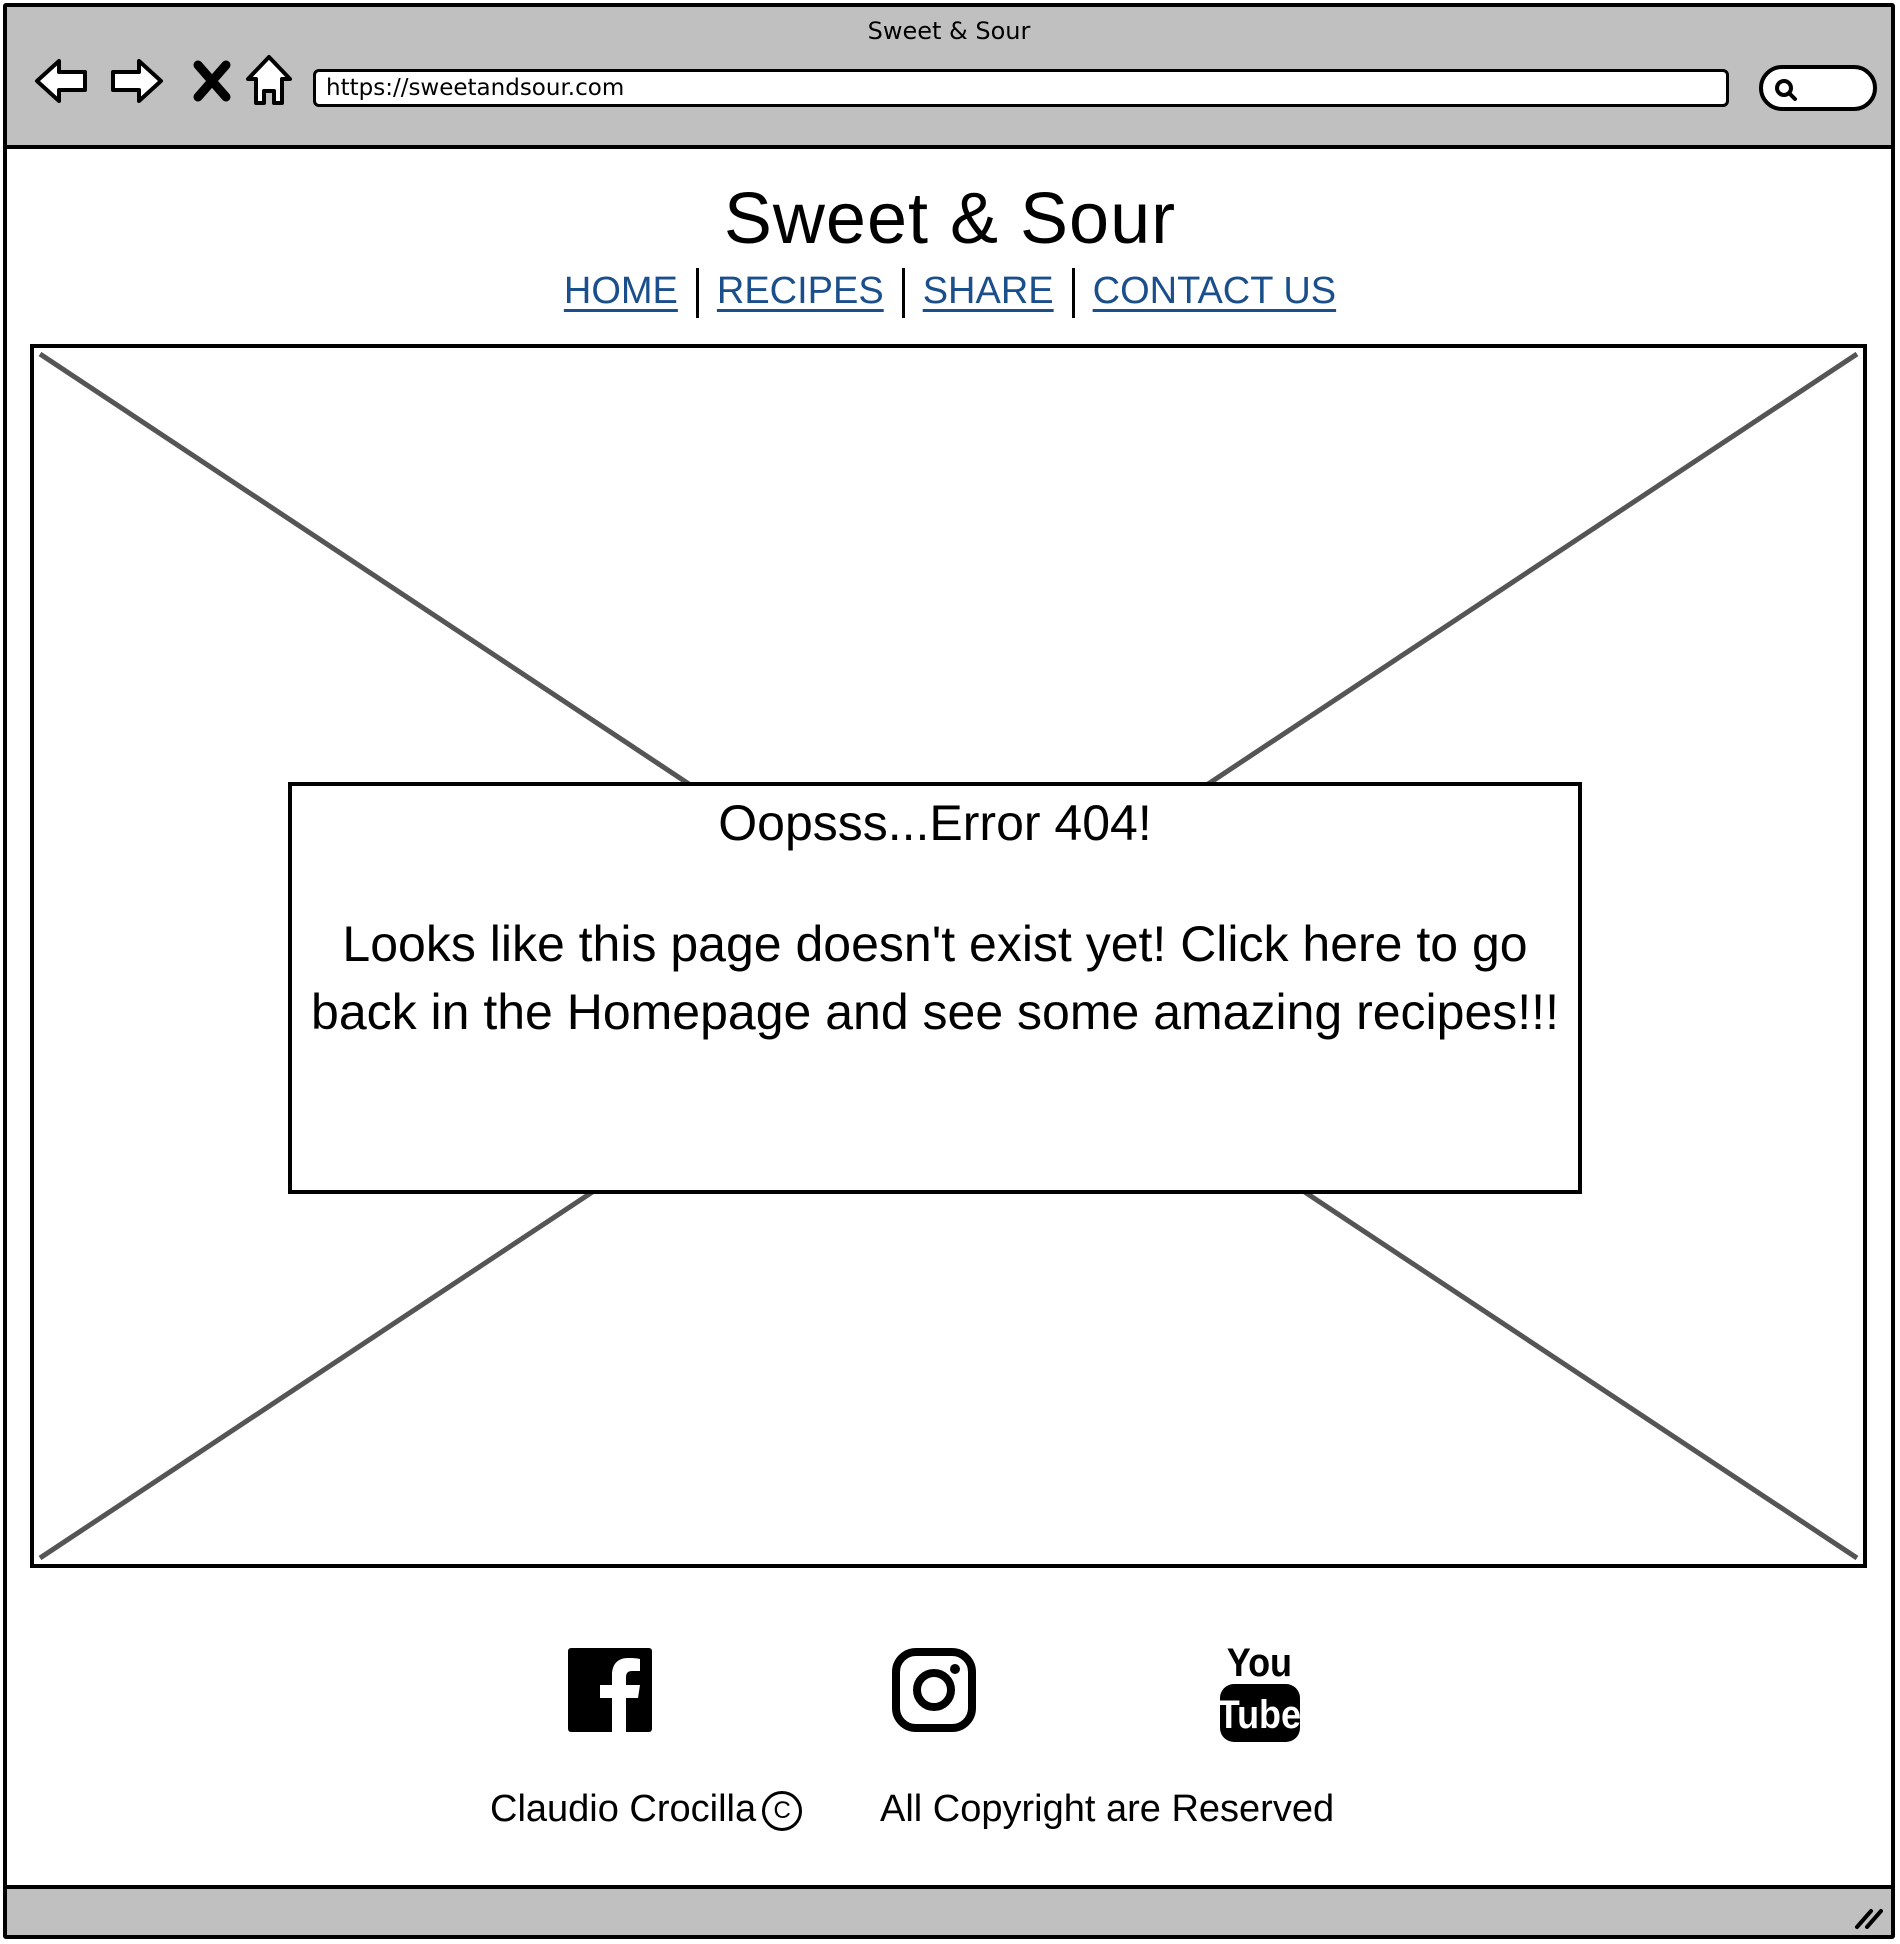 The height and width of the screenshot is (1944, 1900). What do you see at coordinates (623, 1809) in the screenshot?
I see `footer-author-name: Claudio Crocilla` at bounding box center [623, 1809].